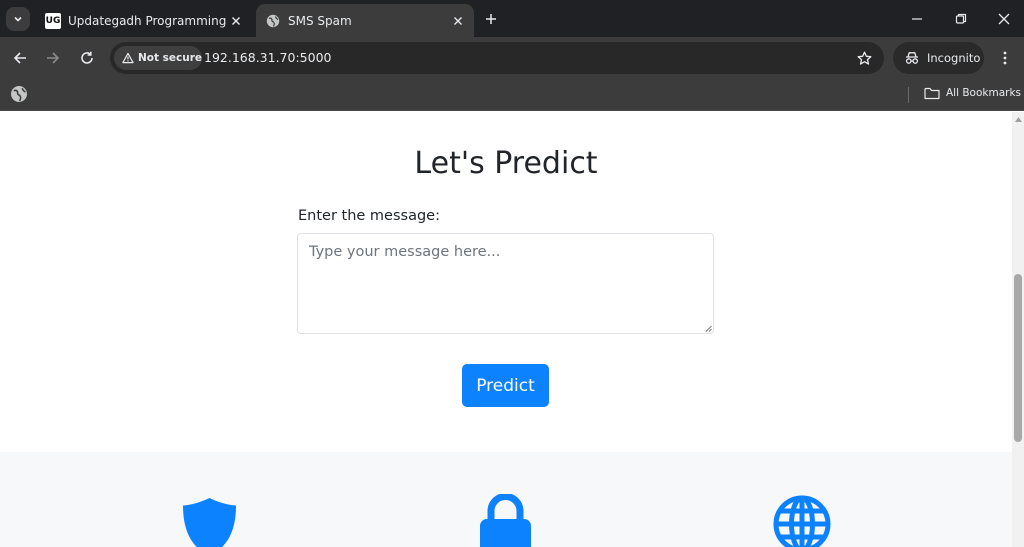 The height and width of the screenshot is (547, 1024). I want to click on new-tab-button, so click(491, 19).